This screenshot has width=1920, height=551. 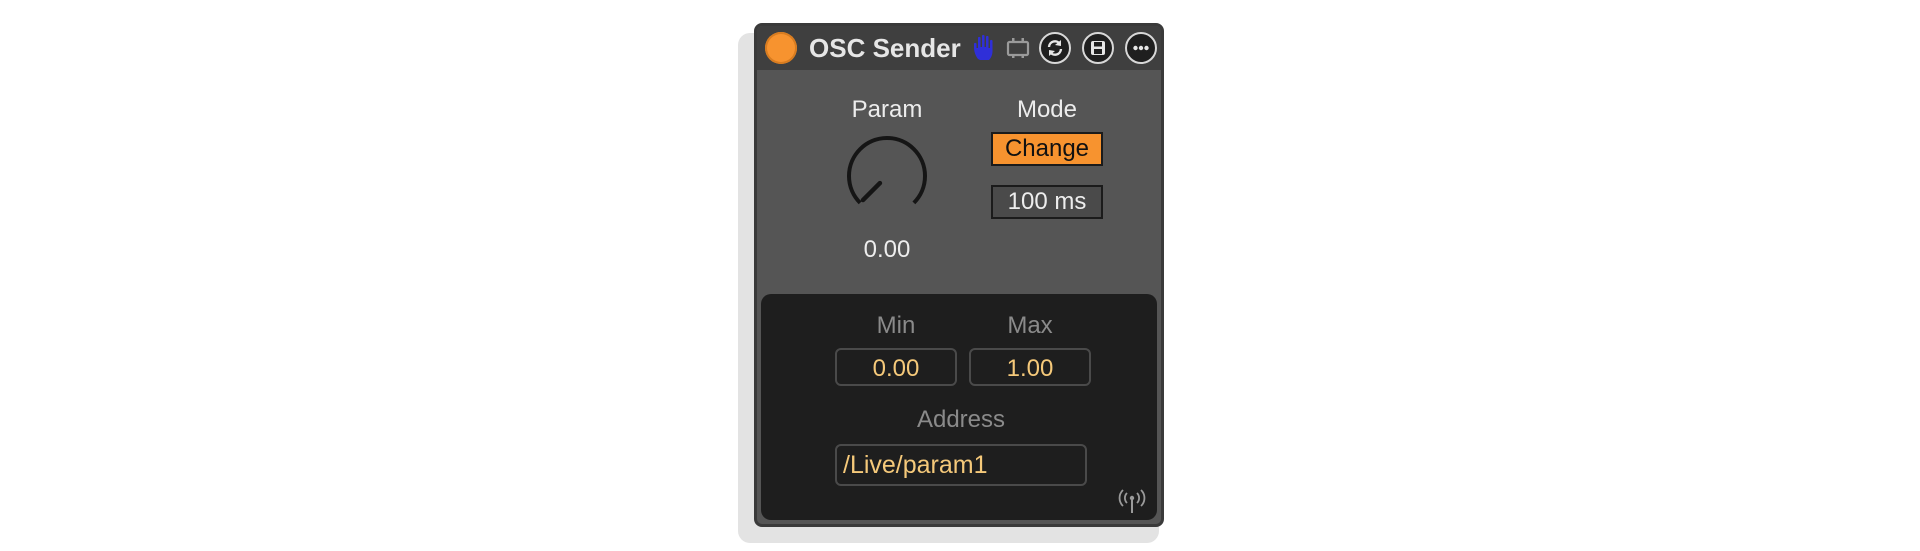 What do you see at coordinates (885, 48) in the screenshot?
I see `device-title: OSC Sender` at bounding box center [885, 48].